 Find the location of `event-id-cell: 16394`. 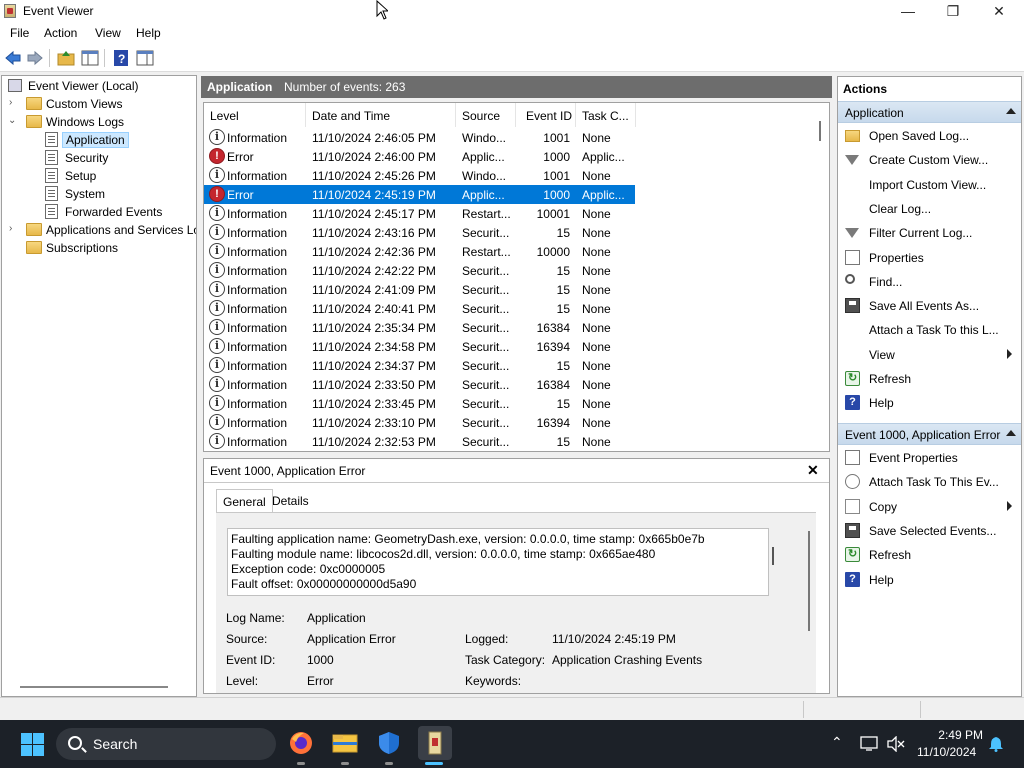

event-id-cell: 16394 is located at coordinates (553, 347).